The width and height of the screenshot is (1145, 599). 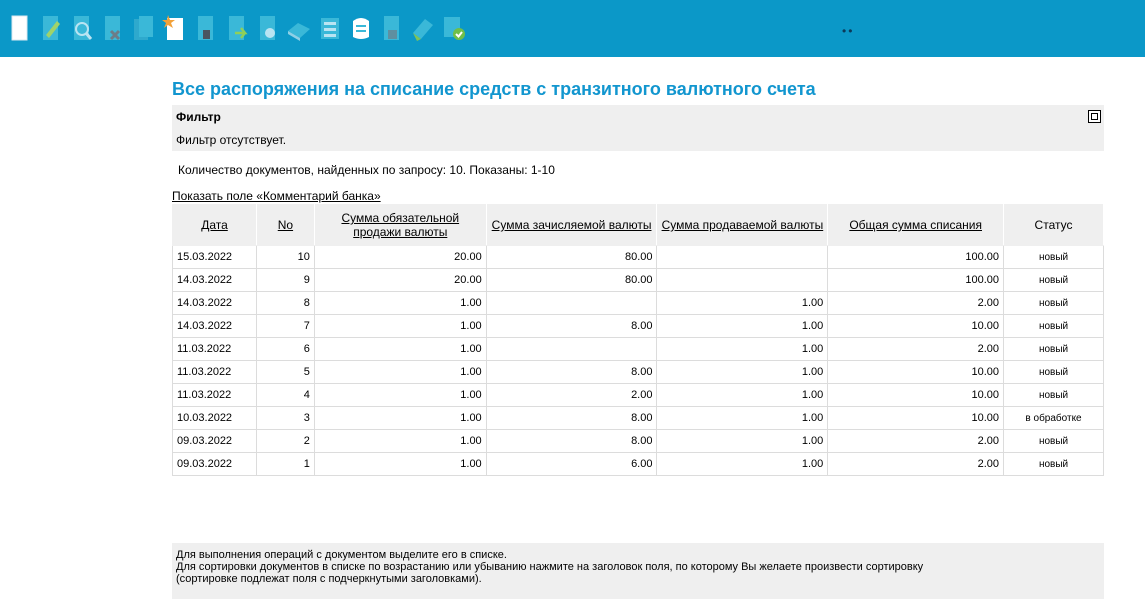 What do you see at coordinates (916, 257) in the screenshot?
I see `cell-total: 100.00` at bounding box center [916, 257].